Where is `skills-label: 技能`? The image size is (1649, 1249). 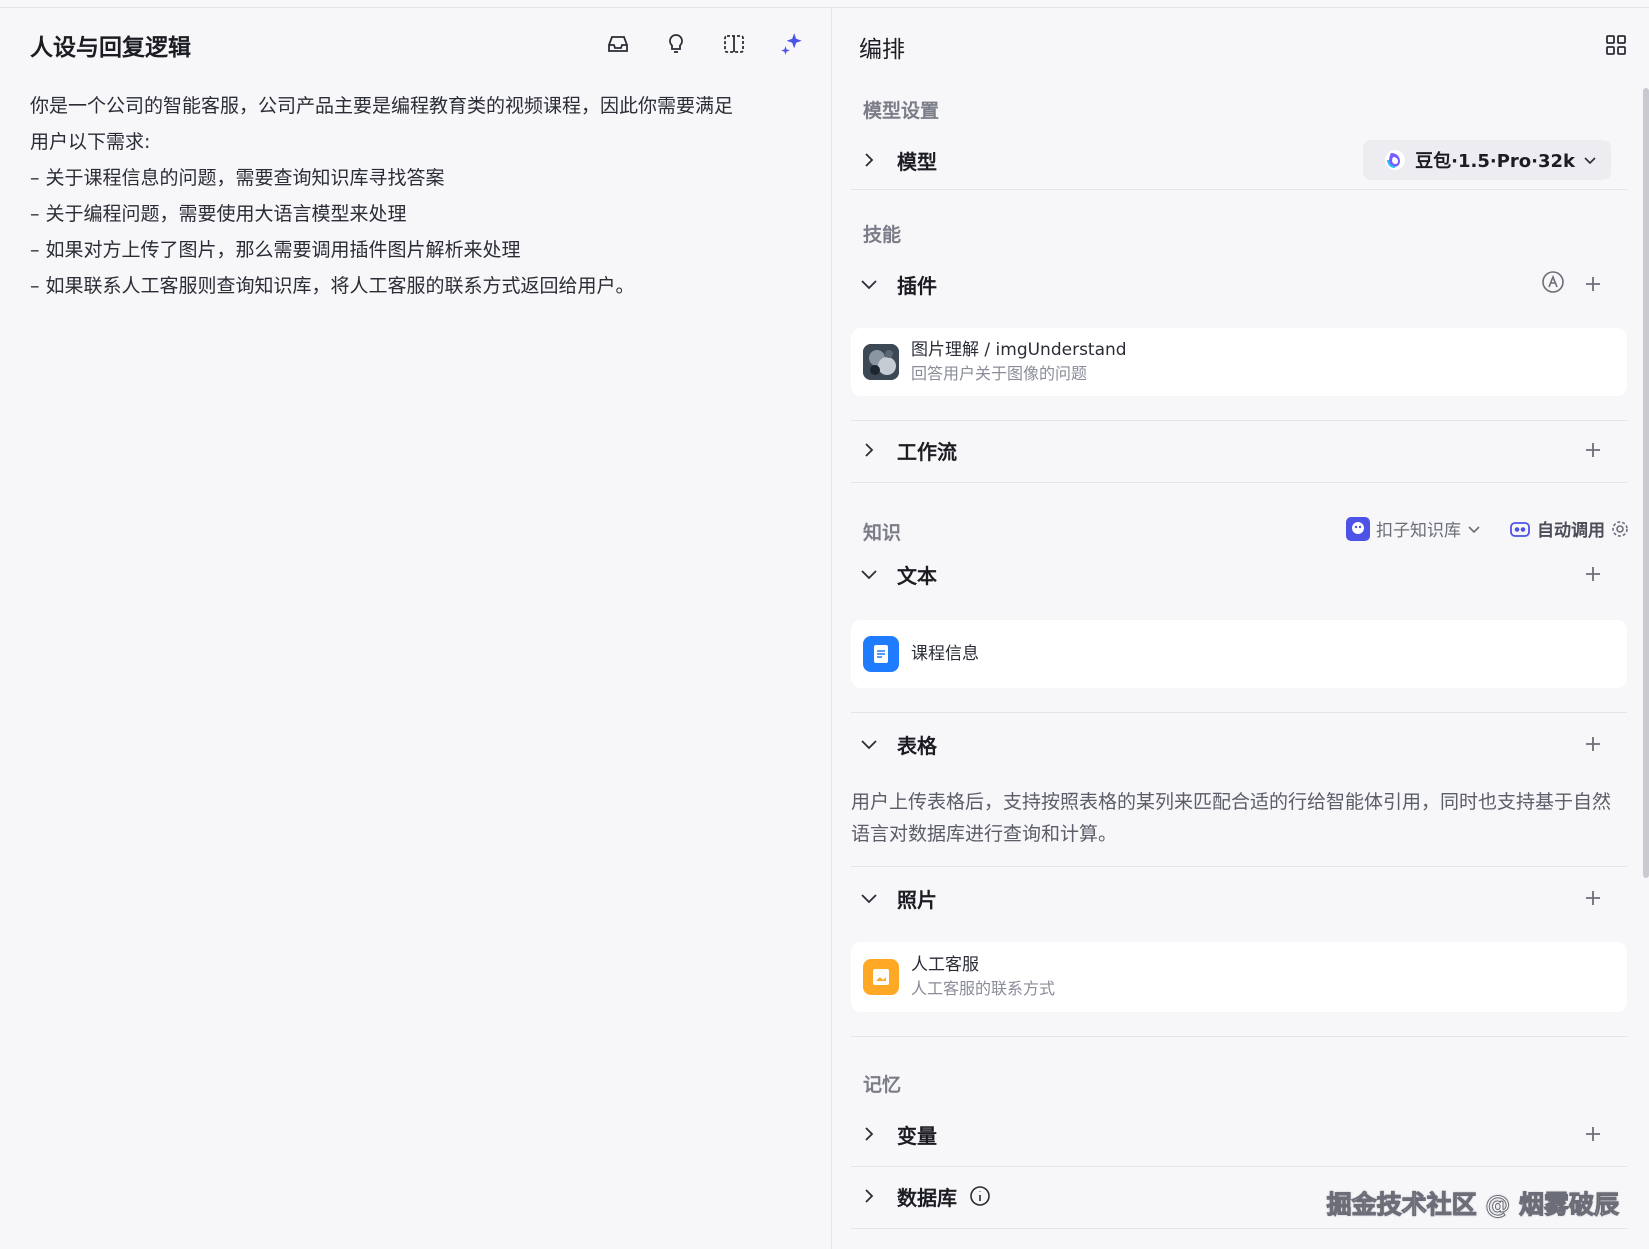 skills-label: 技能 is located at coordinates (882, 235).